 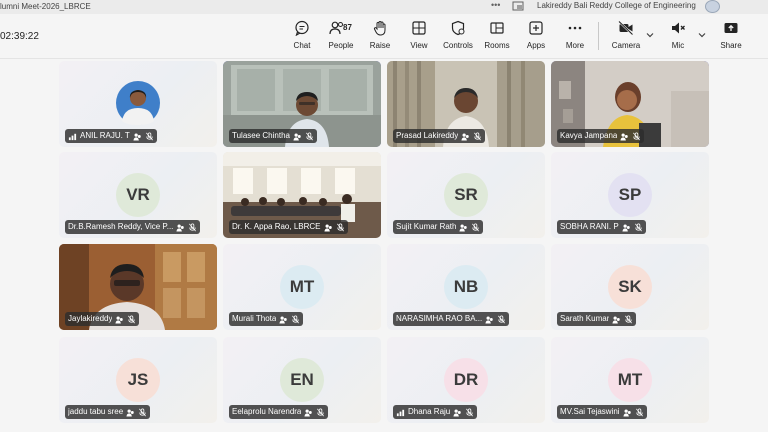 What do you see at coordinates (731, 45) in the screenshot?
I see `share-label: Share` at bounding box center [731, 45].